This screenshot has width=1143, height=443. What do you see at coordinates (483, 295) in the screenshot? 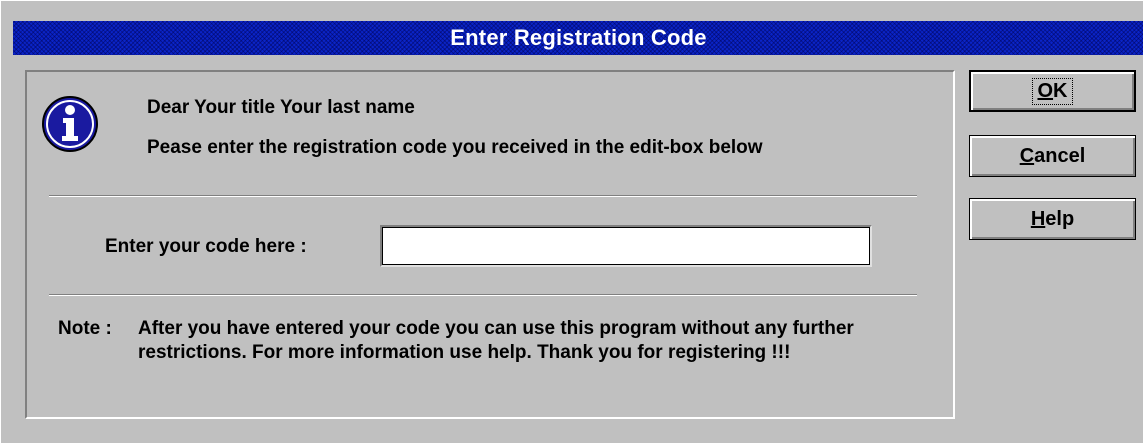
I see `separator-bottom` at bounding box center [483, 295].